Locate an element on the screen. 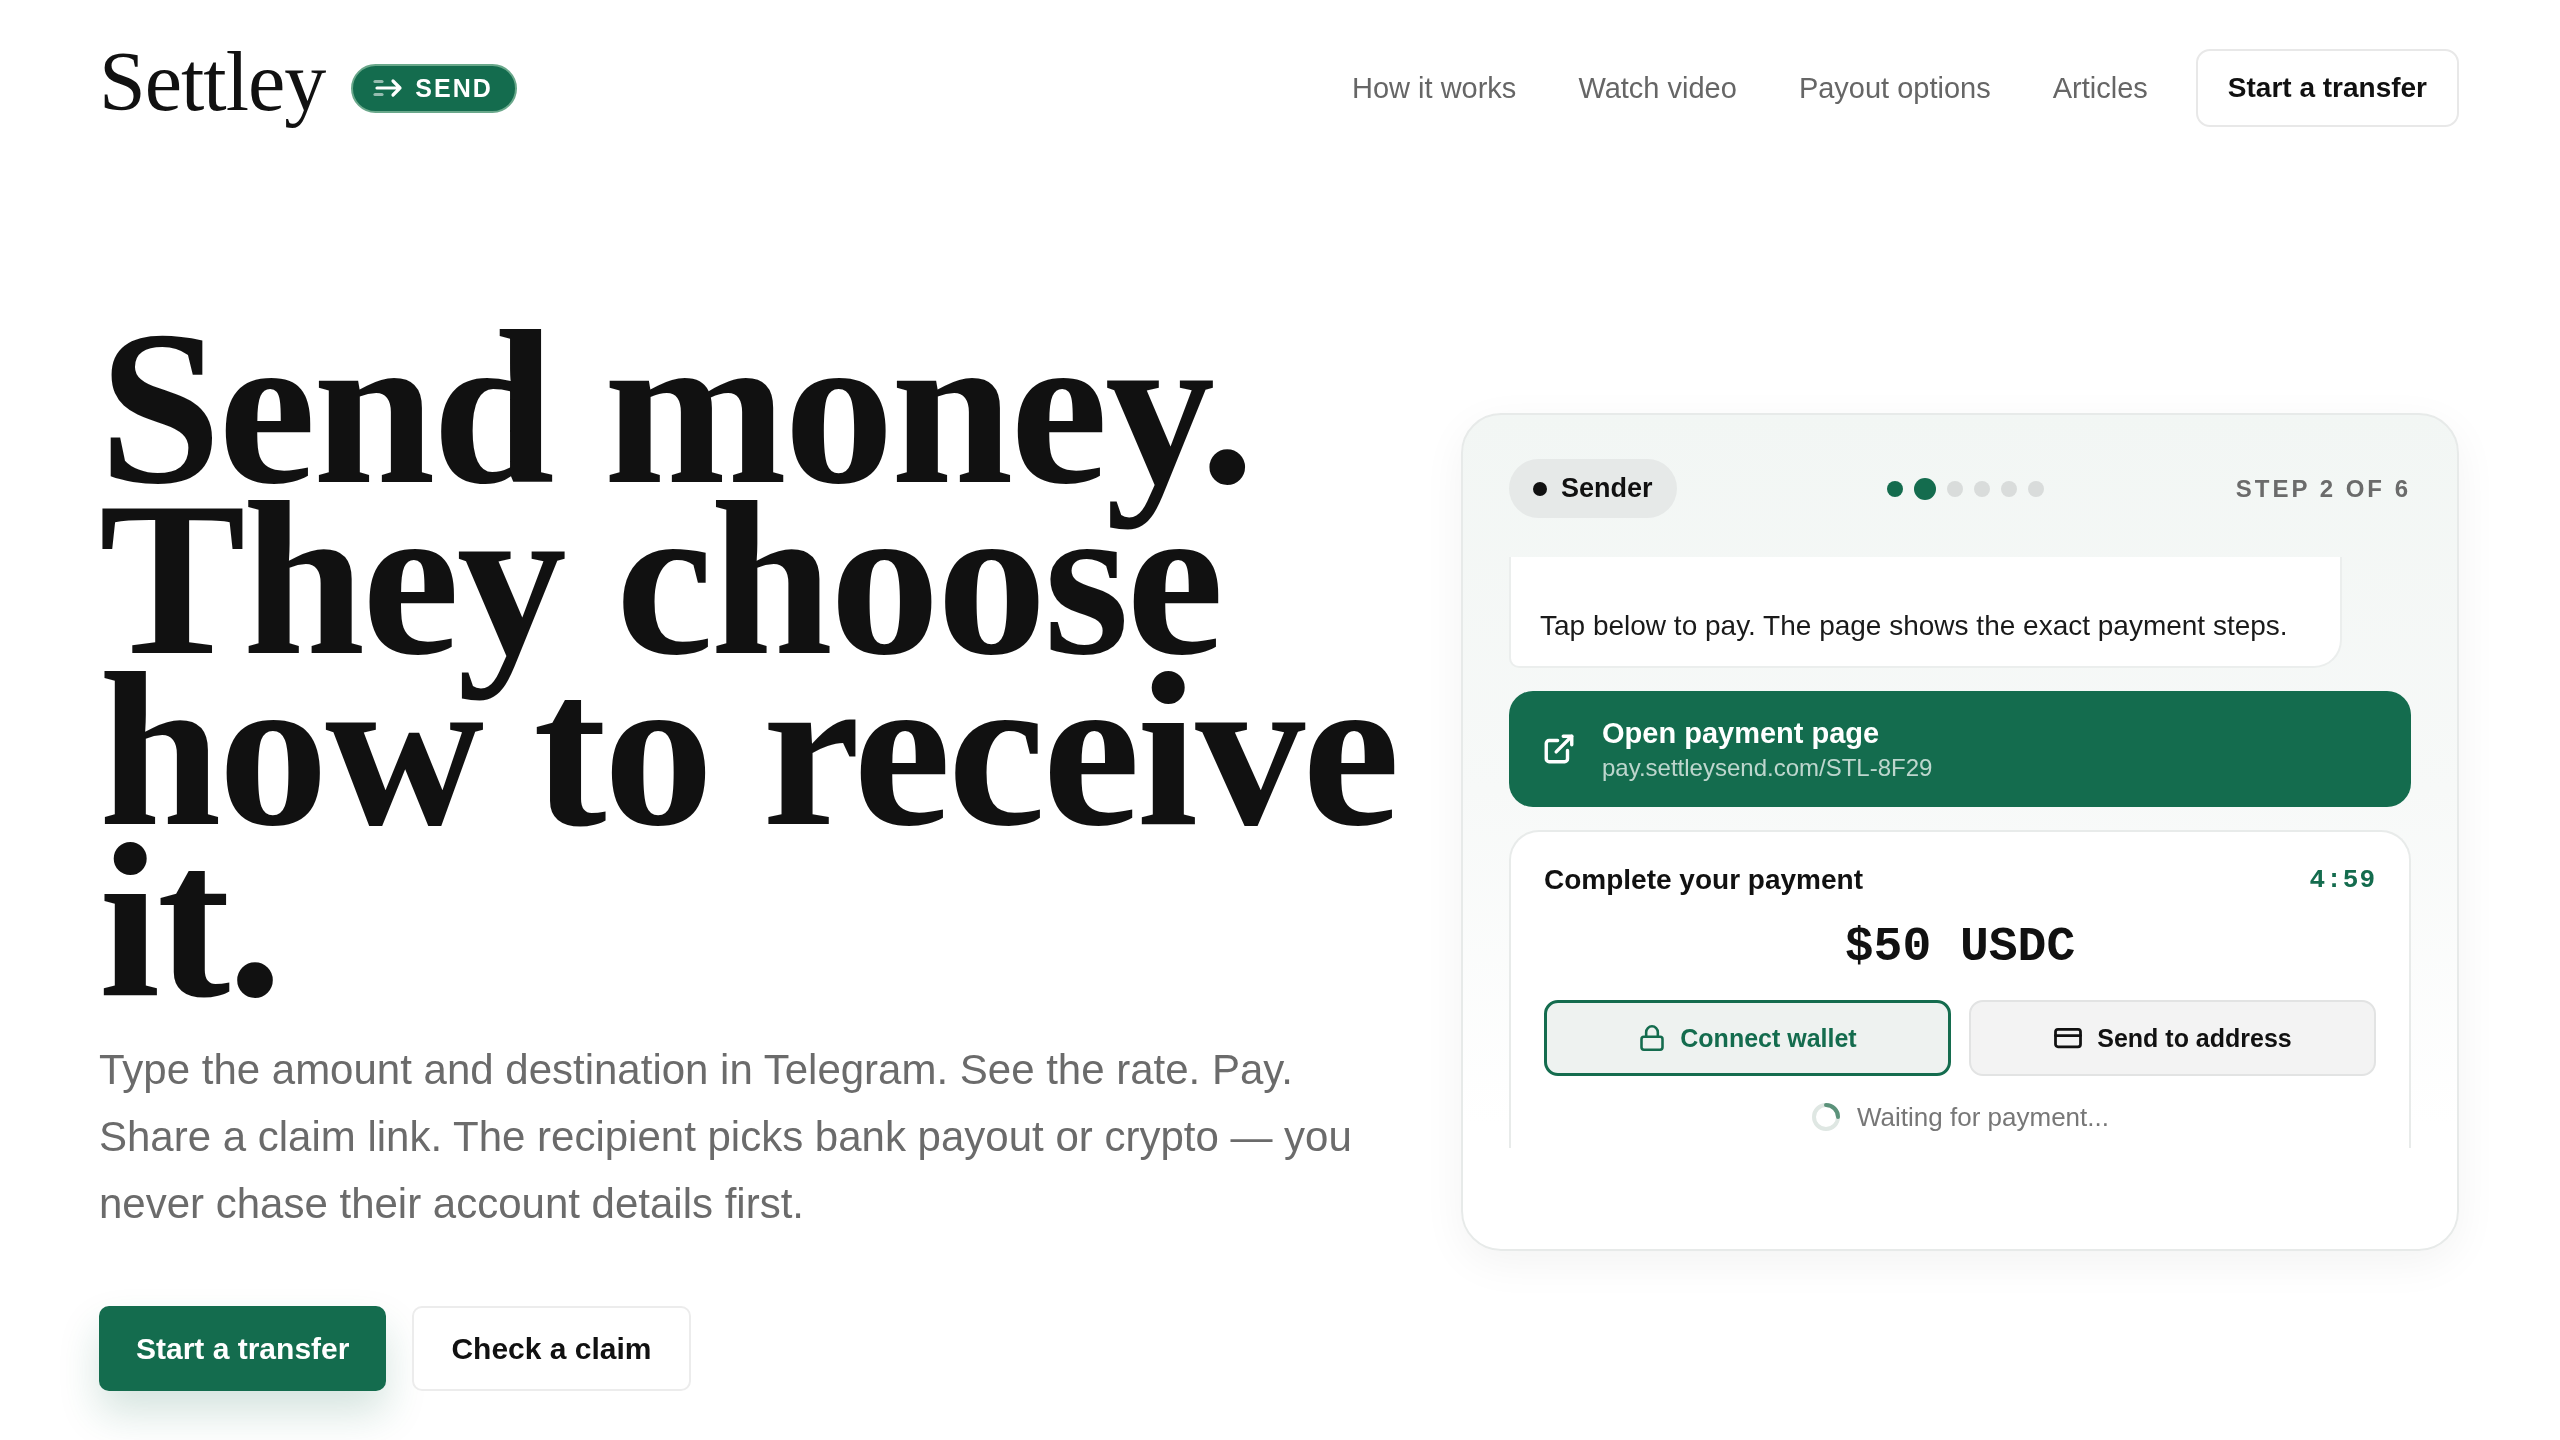 This screenshot has height=1440, width=2560. payment-title: Complete your payment is located at coordinates (1703, 880).